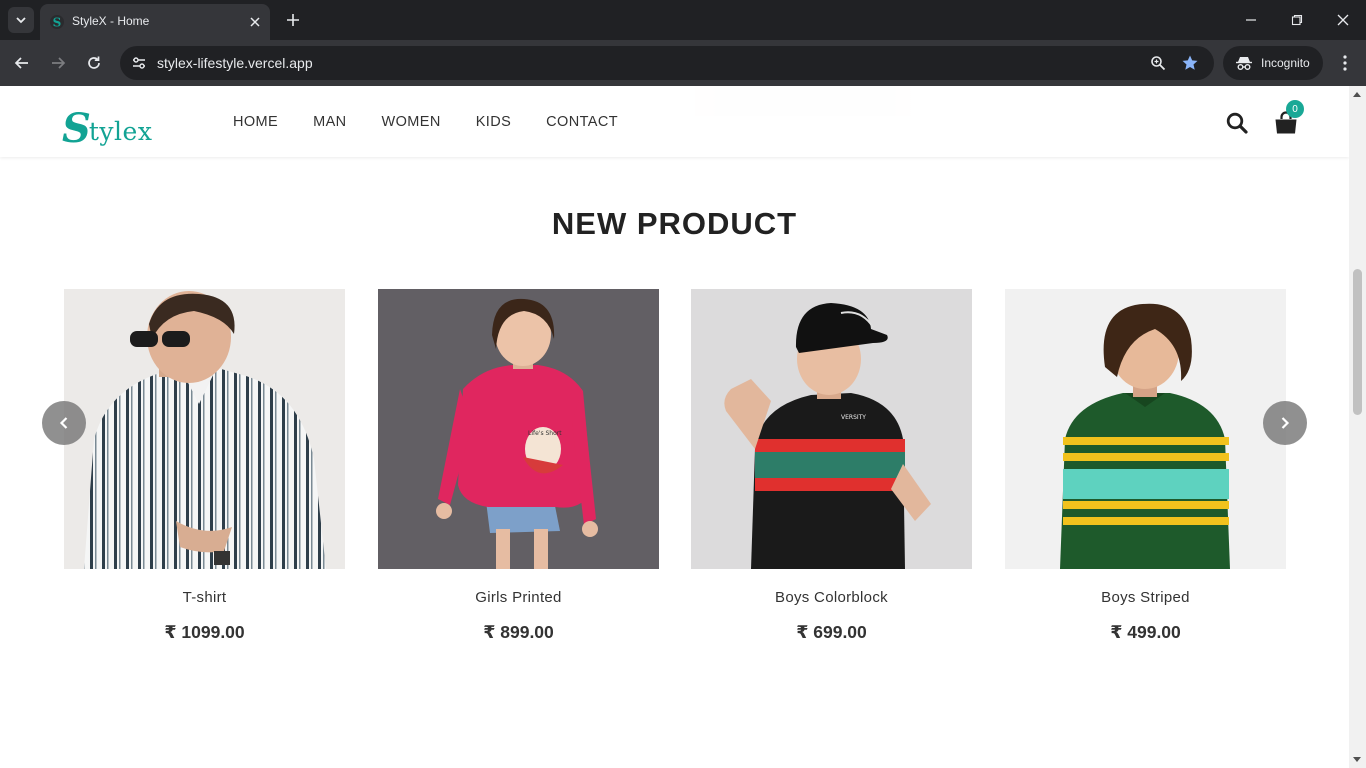 The image size is (1366, 768). Describe the element at coordinates (76, 128) in the screenshot. I see `logo-initial: S` at that location.